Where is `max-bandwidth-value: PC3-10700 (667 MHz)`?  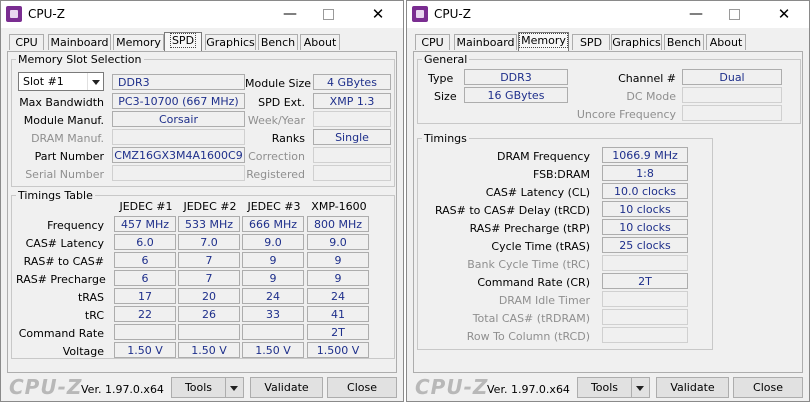
max-bandwidth-value: PC3-10700 (667 MHz) is located at coordinates (178, 101).